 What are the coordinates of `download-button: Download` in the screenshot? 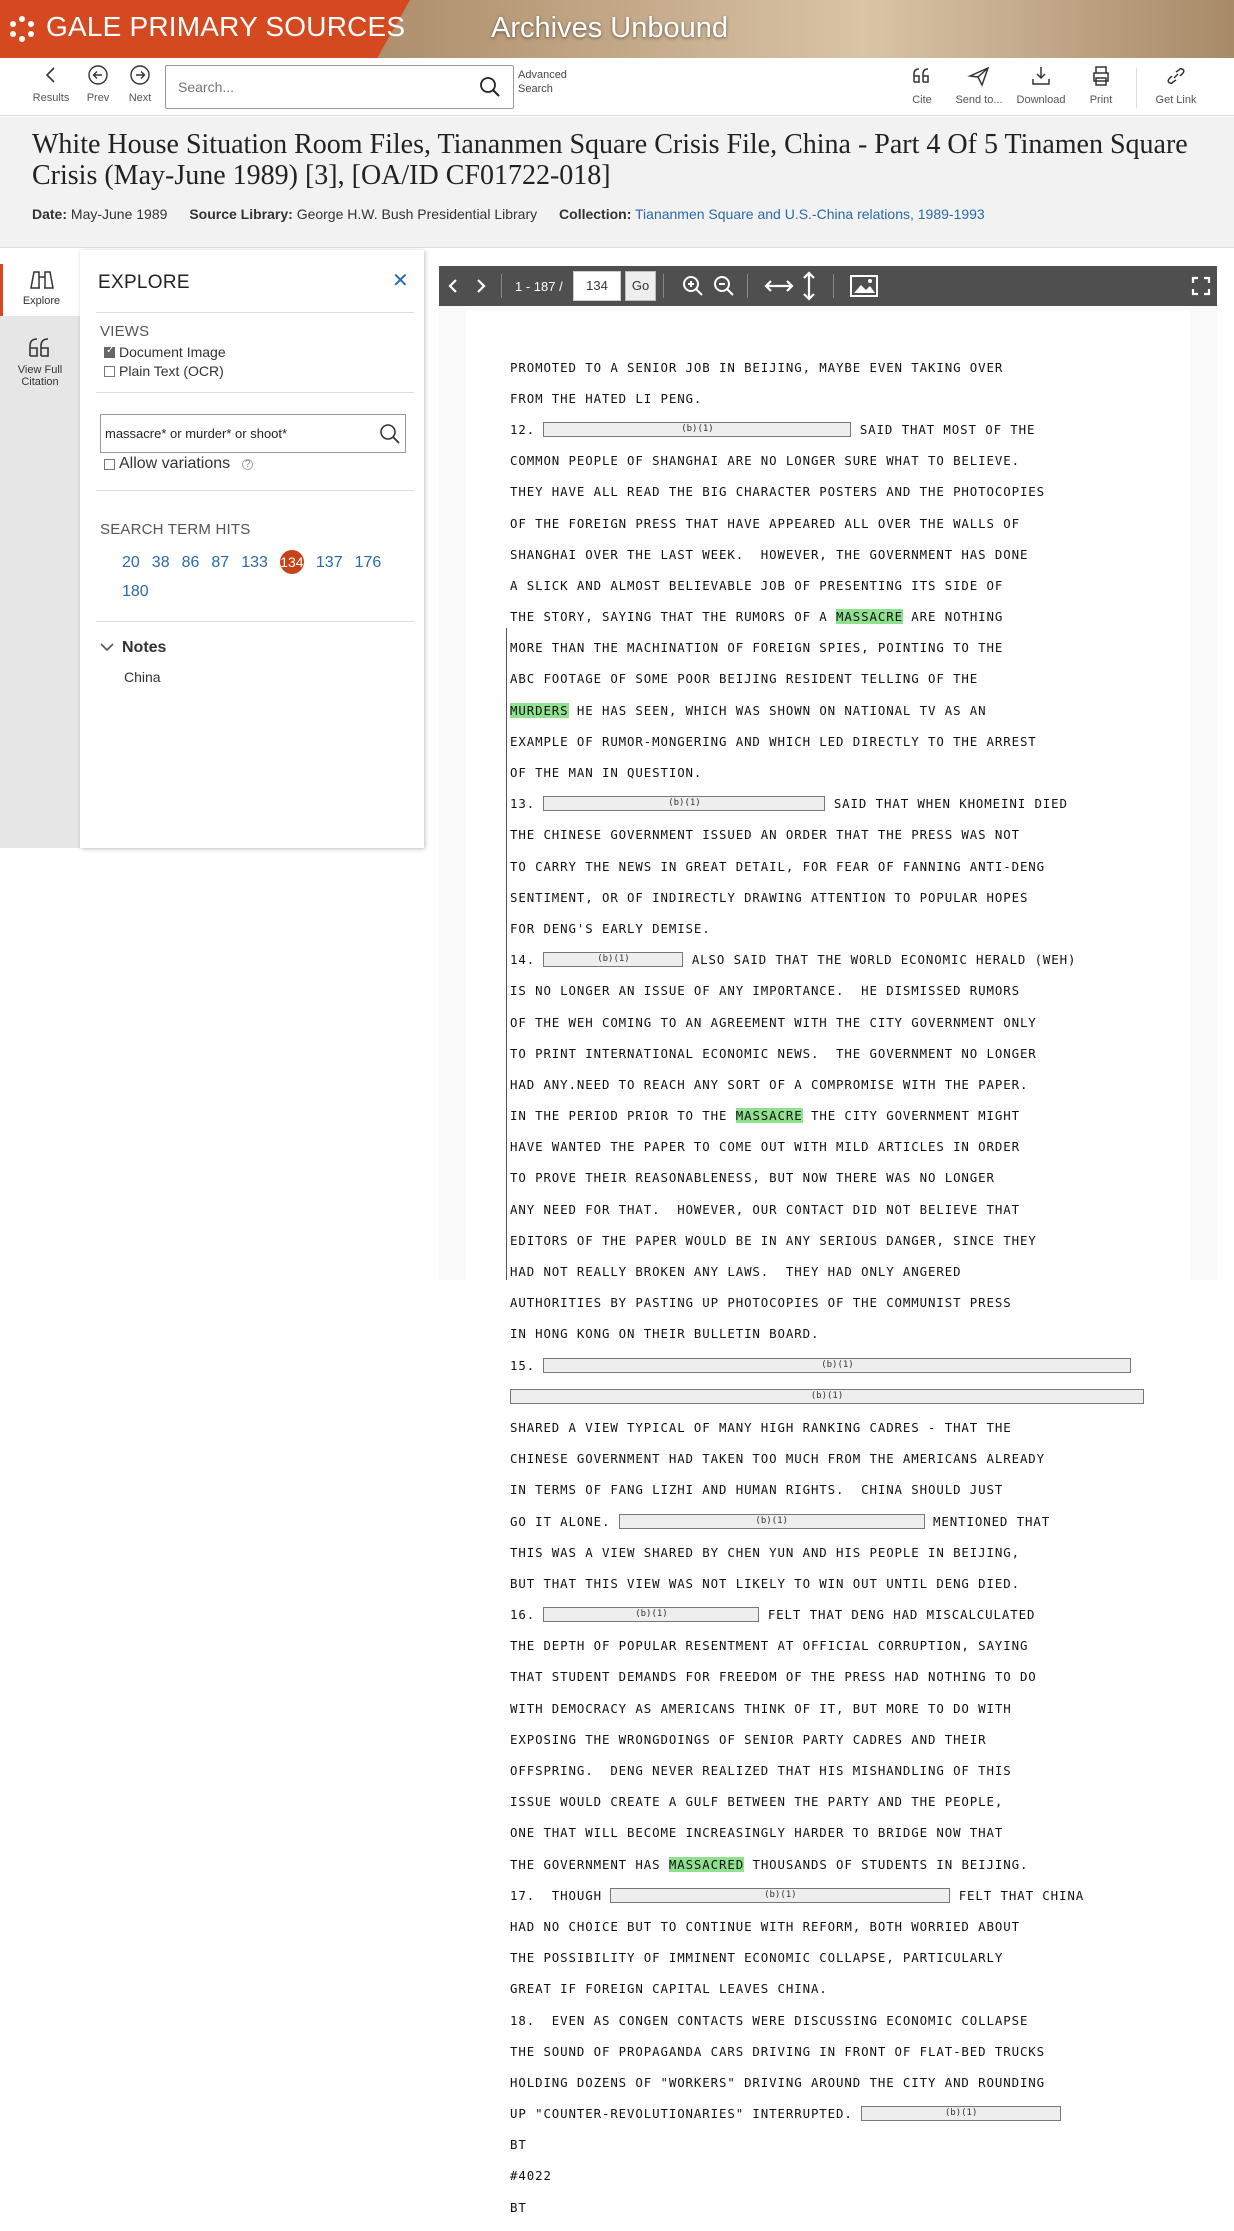 It's located at (1041, 85).